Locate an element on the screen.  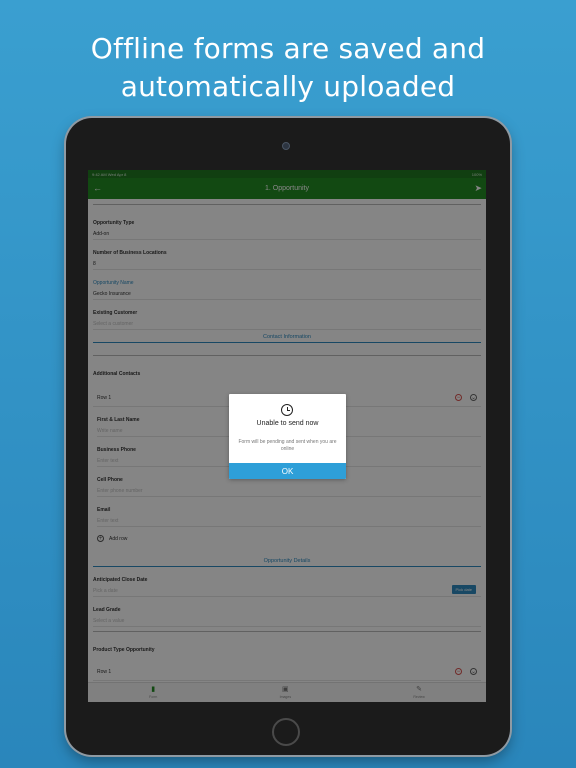
clock-icon is located at coordinates (287, 410).